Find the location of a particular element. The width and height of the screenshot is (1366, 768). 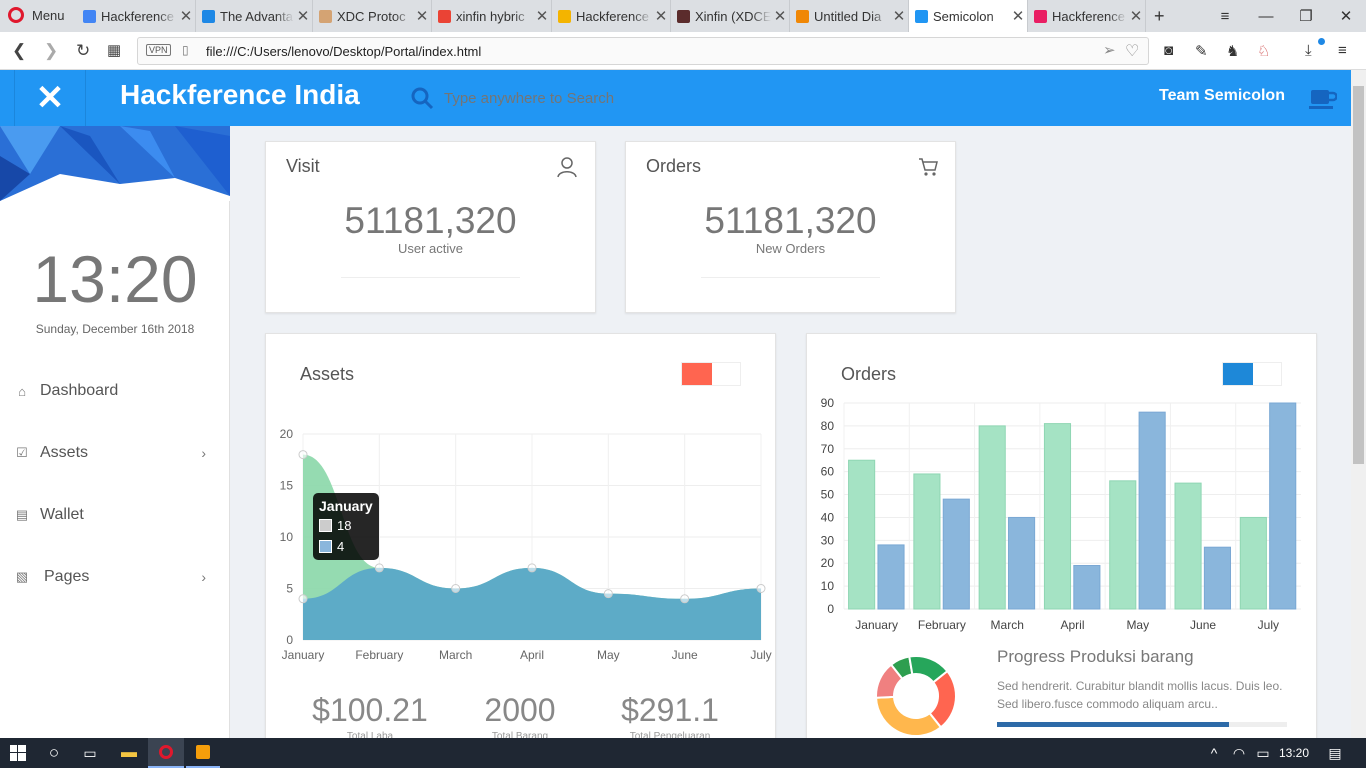

user-icon is located at coordinates (567, 167).